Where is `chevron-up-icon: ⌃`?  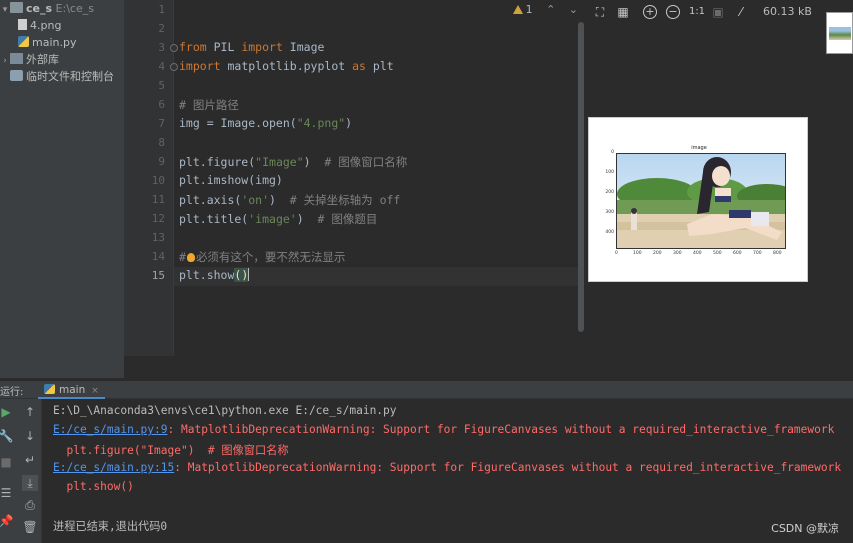 chevron-up-icon: ⌃ is located at coordinates (550, 9).